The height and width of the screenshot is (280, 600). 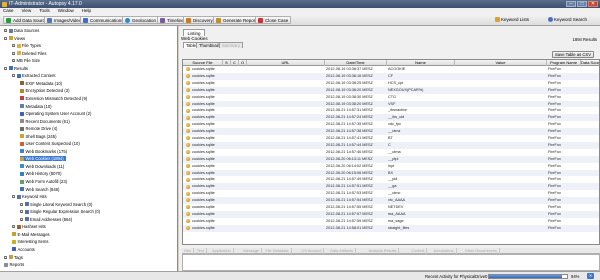 I want to click on tree-item: Web Bookmarks (175), so click(x=43, y=151).